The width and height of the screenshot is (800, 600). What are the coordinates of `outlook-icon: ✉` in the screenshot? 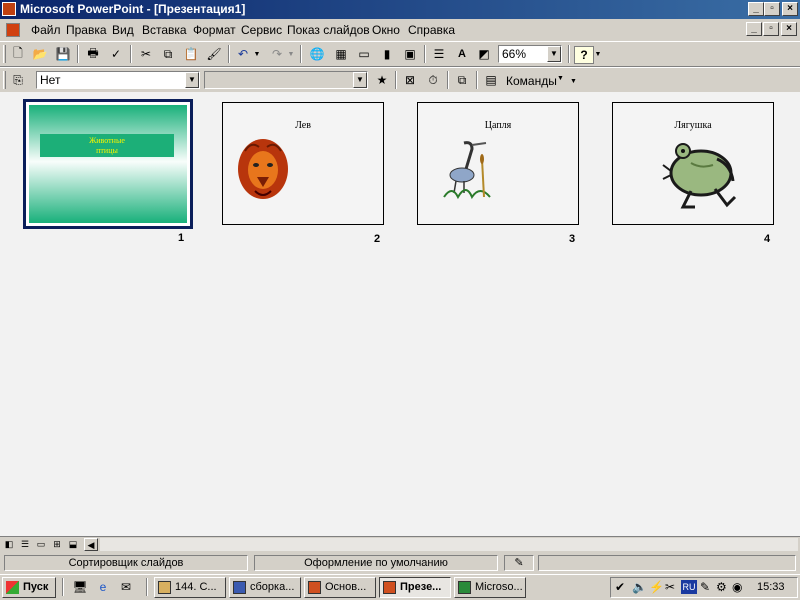 It's located at (126, 587).